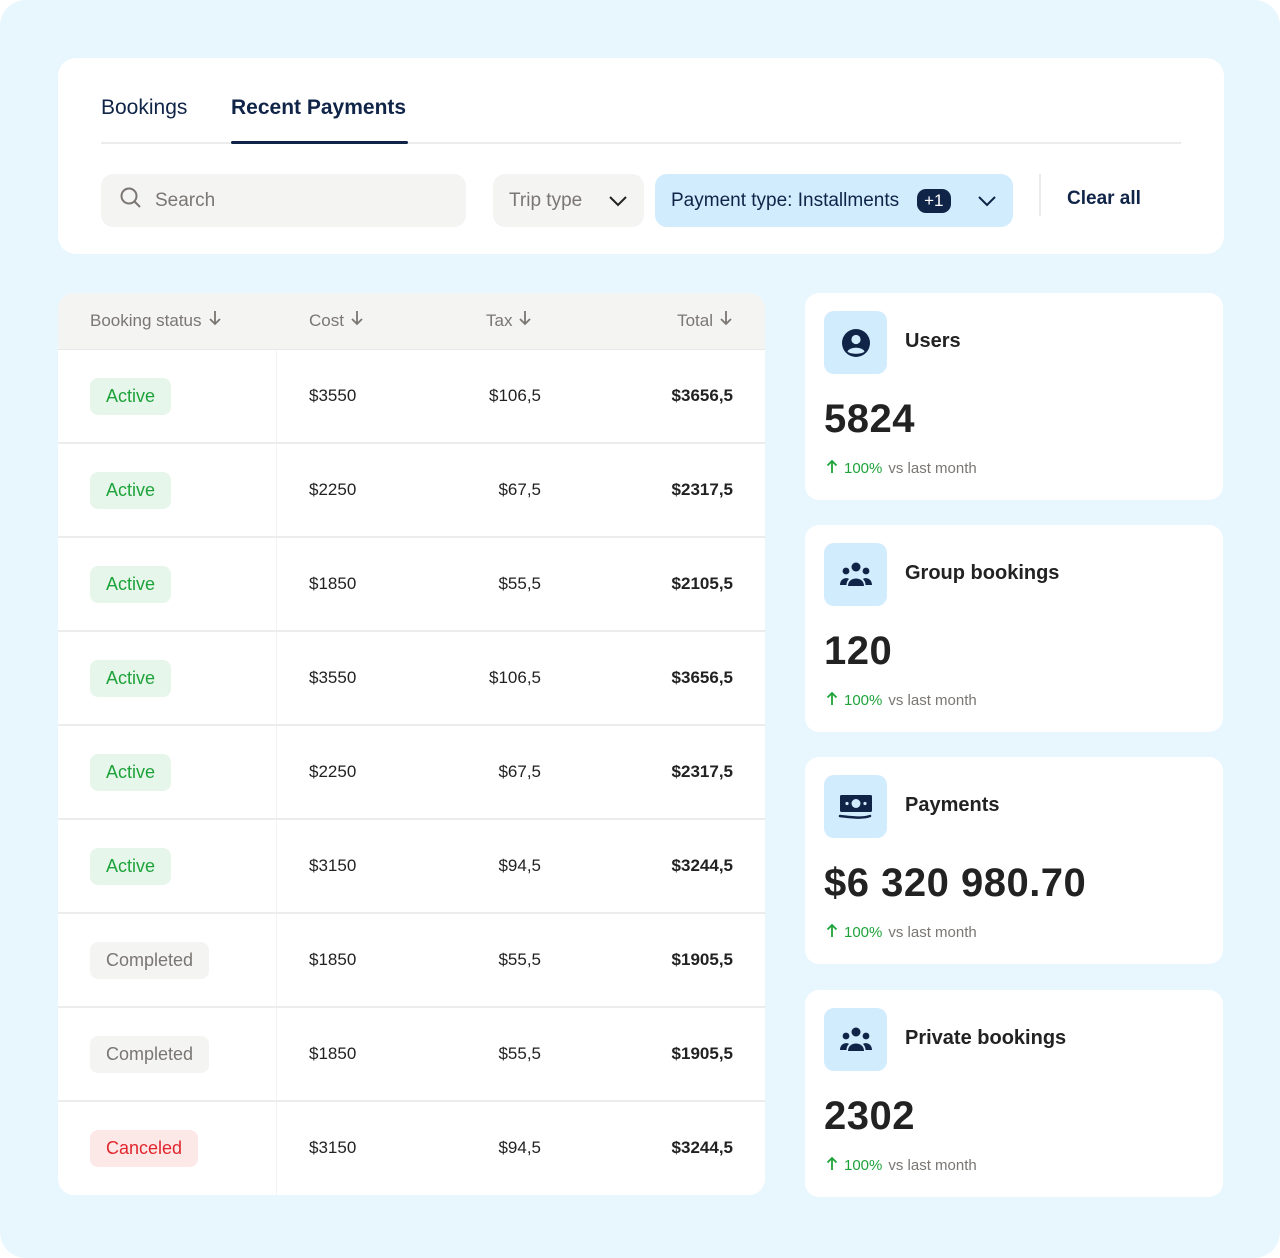 Image resolution: width=1280 pixels, height=1258 pixels. What do you see at coordinates (156, 320) in the screenshot?
I see `column-header-booking-status: Booking status` at bounding box center [156, 320].